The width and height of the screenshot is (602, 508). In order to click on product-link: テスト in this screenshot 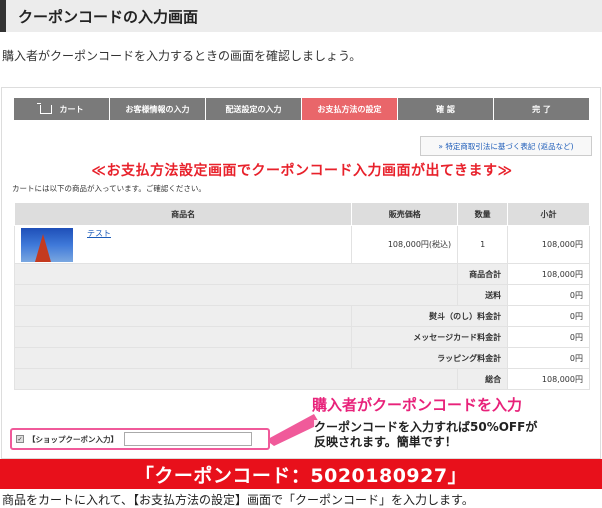, I will do `click(99, 233)`.